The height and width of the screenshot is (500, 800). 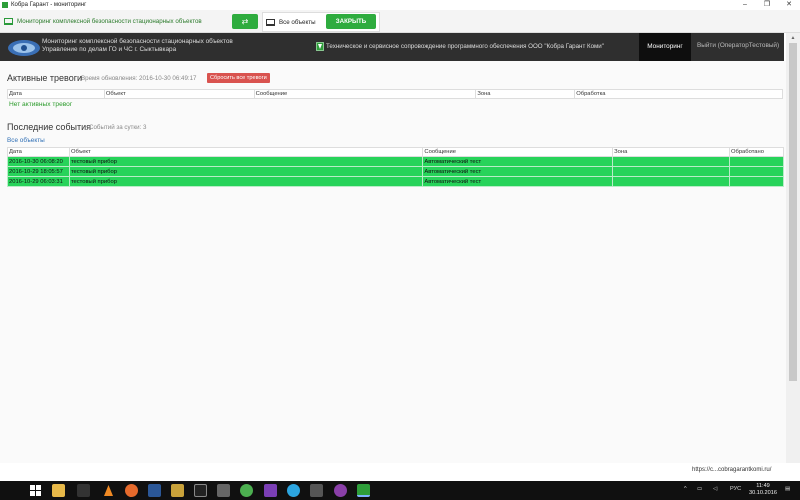 I want to click on alarms-header-row: Дата Объект Сообщение Зона Обработка, so click(x=395, y=94).